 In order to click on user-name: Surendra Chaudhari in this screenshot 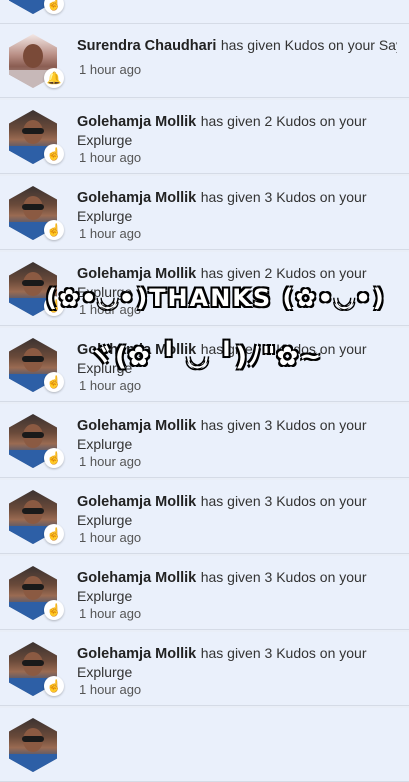, I will do `click(146, 46)`.